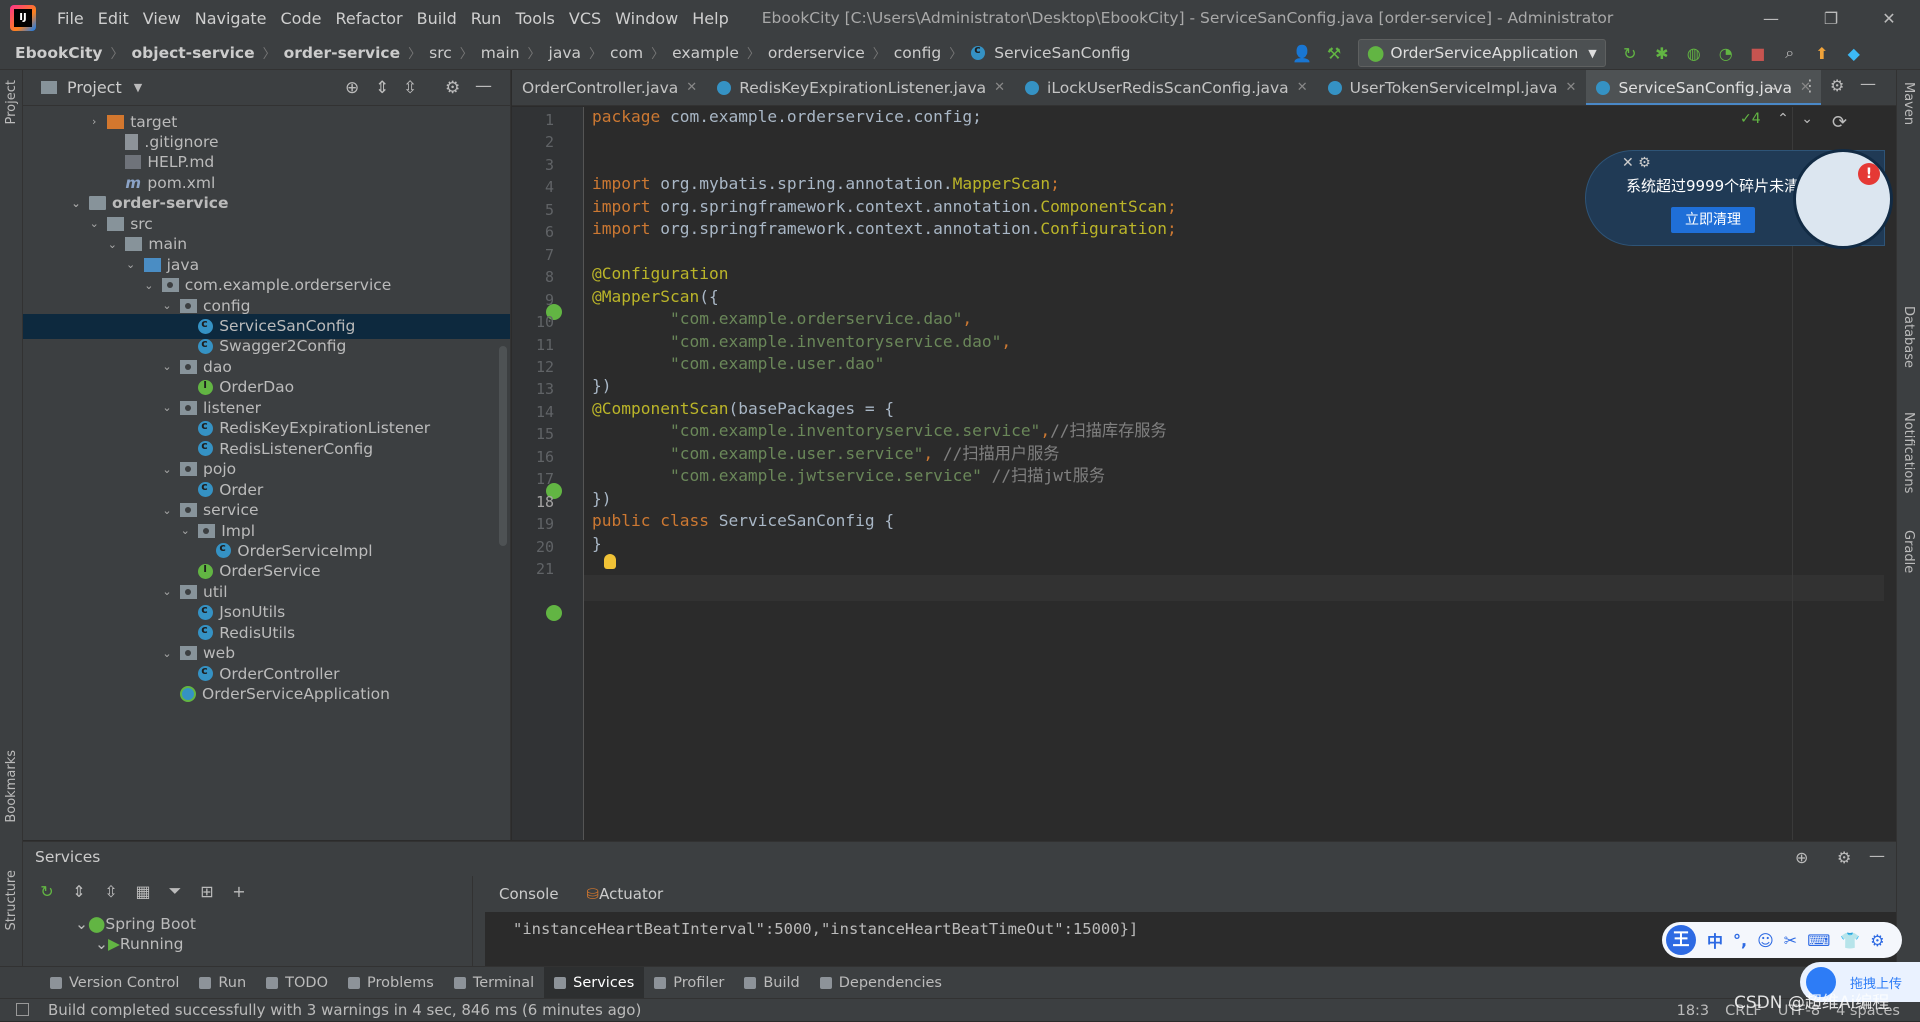  What do you see at coordinates (297, 983) in the screenshot?
I see `tool-window-todo: TODO` at bounding box center [297, 983].